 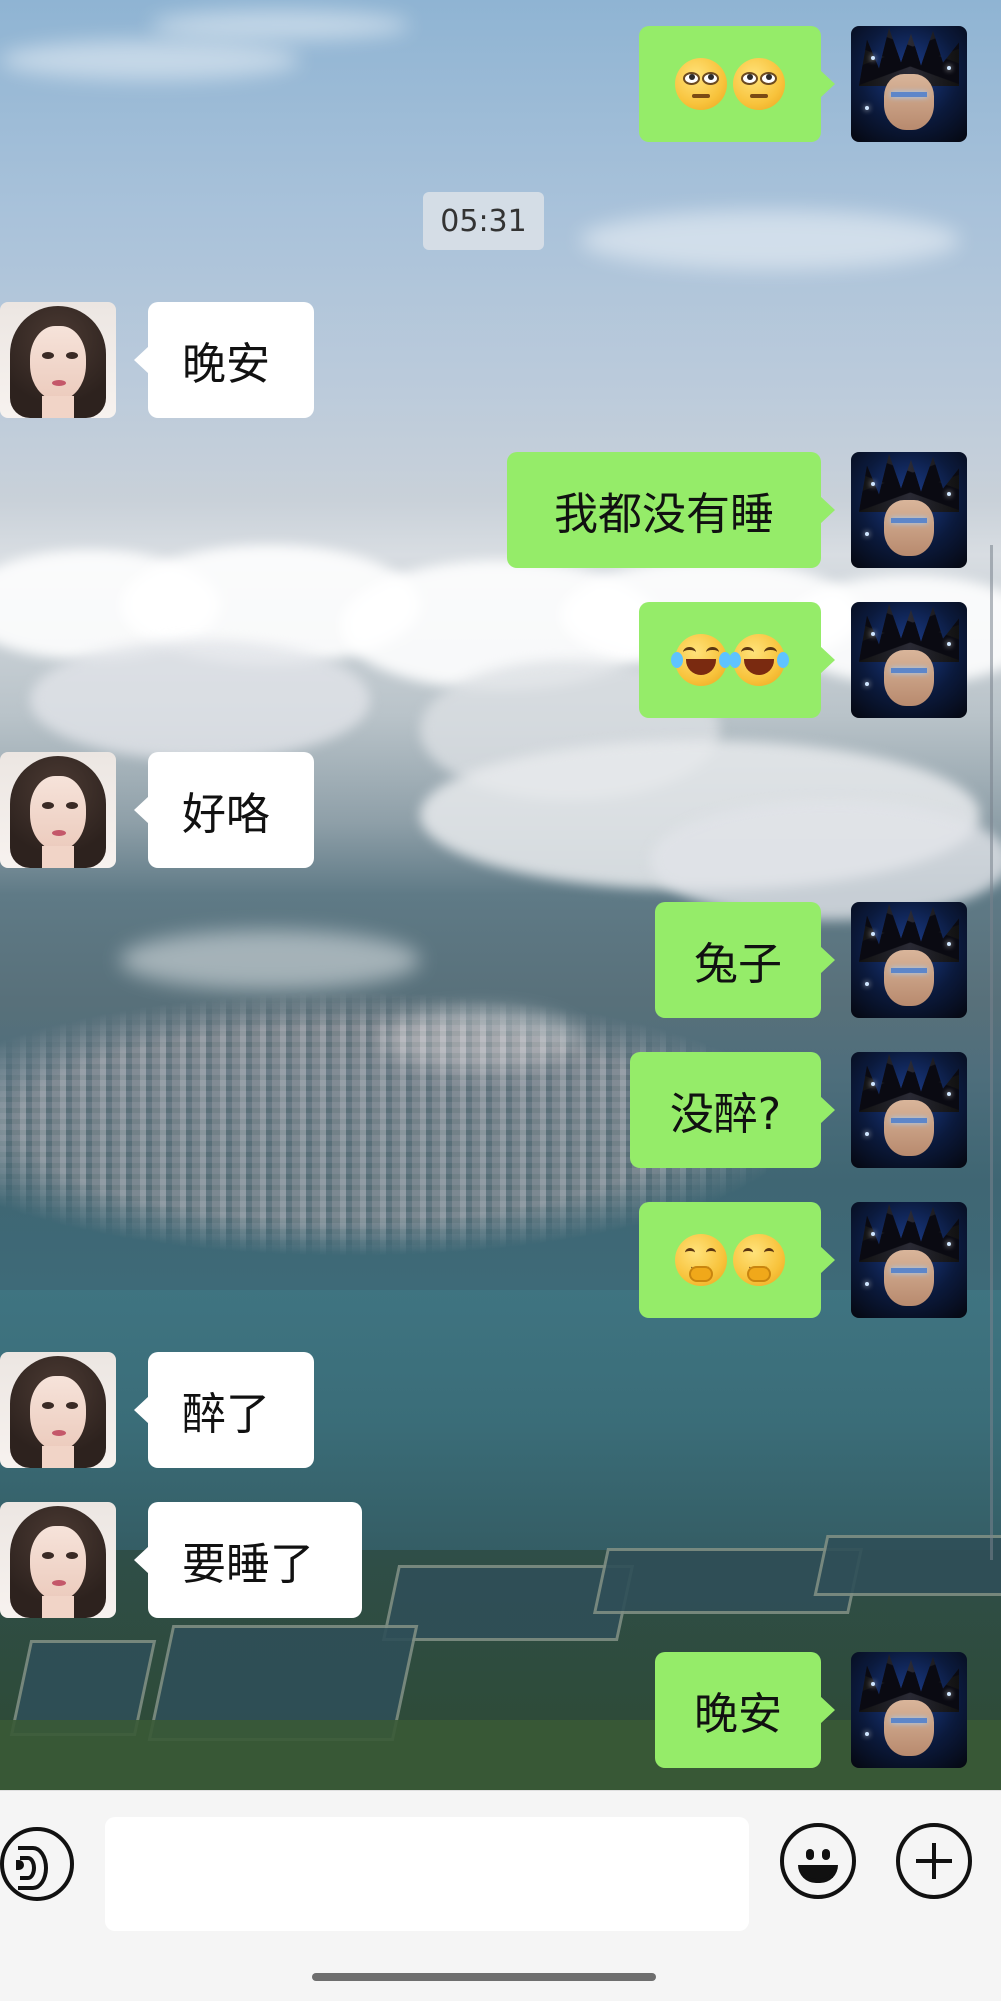 What do you see at coordinates (934, 1861) in the screenshot?
I see `plus-icon` at bounding box center [934, 1861].